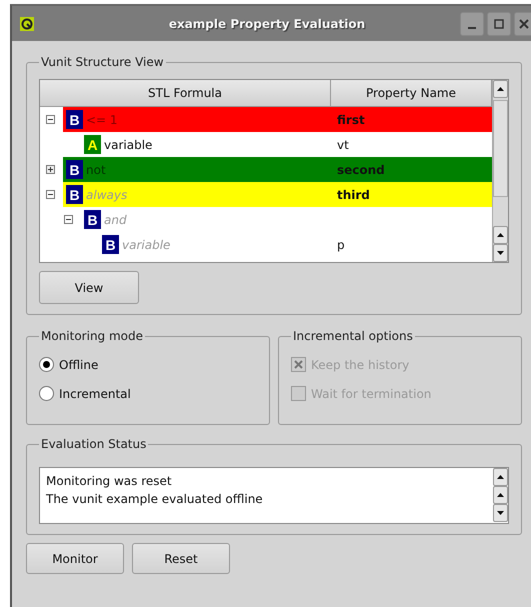 Image resolution: width=531 pixels, height=607 pixels. Describe the element at coordinates (361, 169) in the screenshot. I see `property-name: second` at that location.